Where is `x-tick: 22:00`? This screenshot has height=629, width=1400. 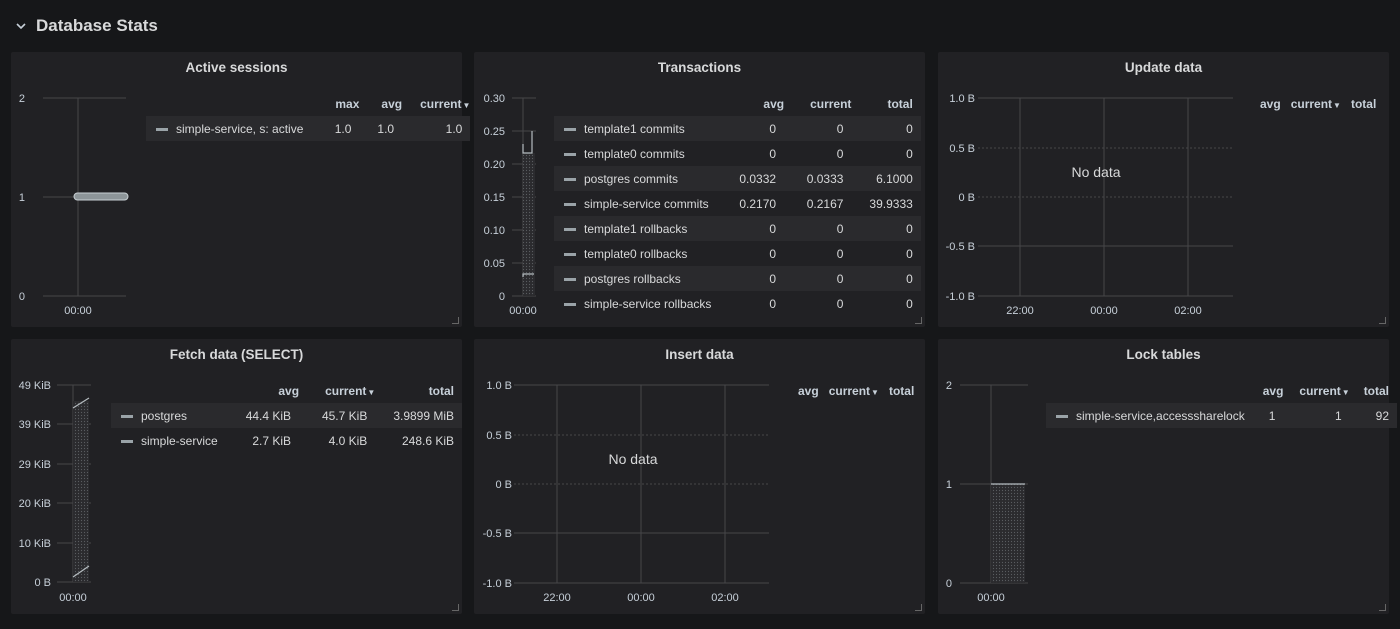
x-tick: 22:00 is located at coordinates (1020, 311).